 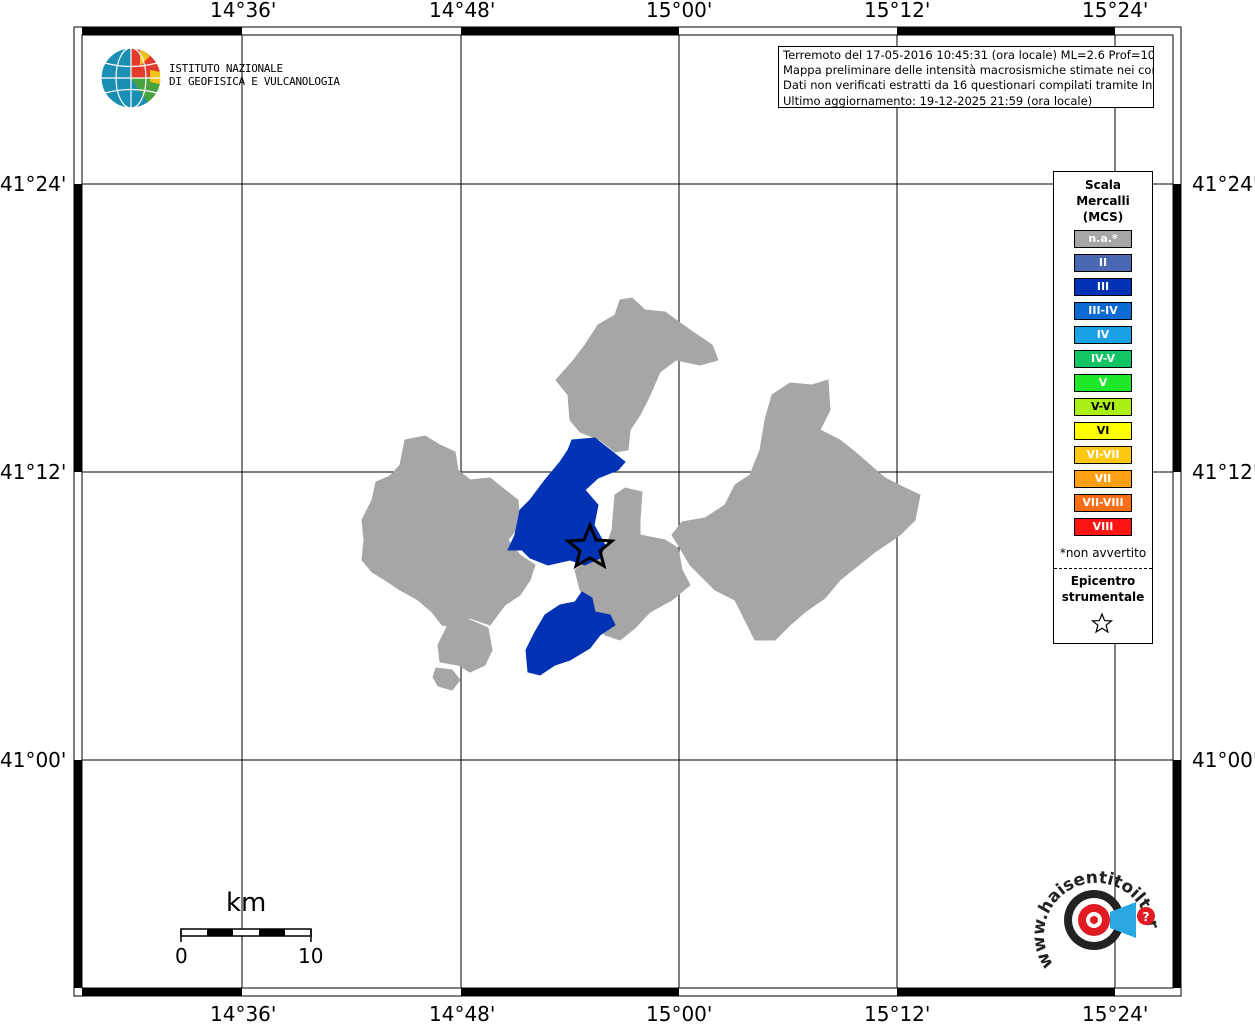 I want to click on legend-swatch-iv-v: IV-V, so click(x=1103, y=359).